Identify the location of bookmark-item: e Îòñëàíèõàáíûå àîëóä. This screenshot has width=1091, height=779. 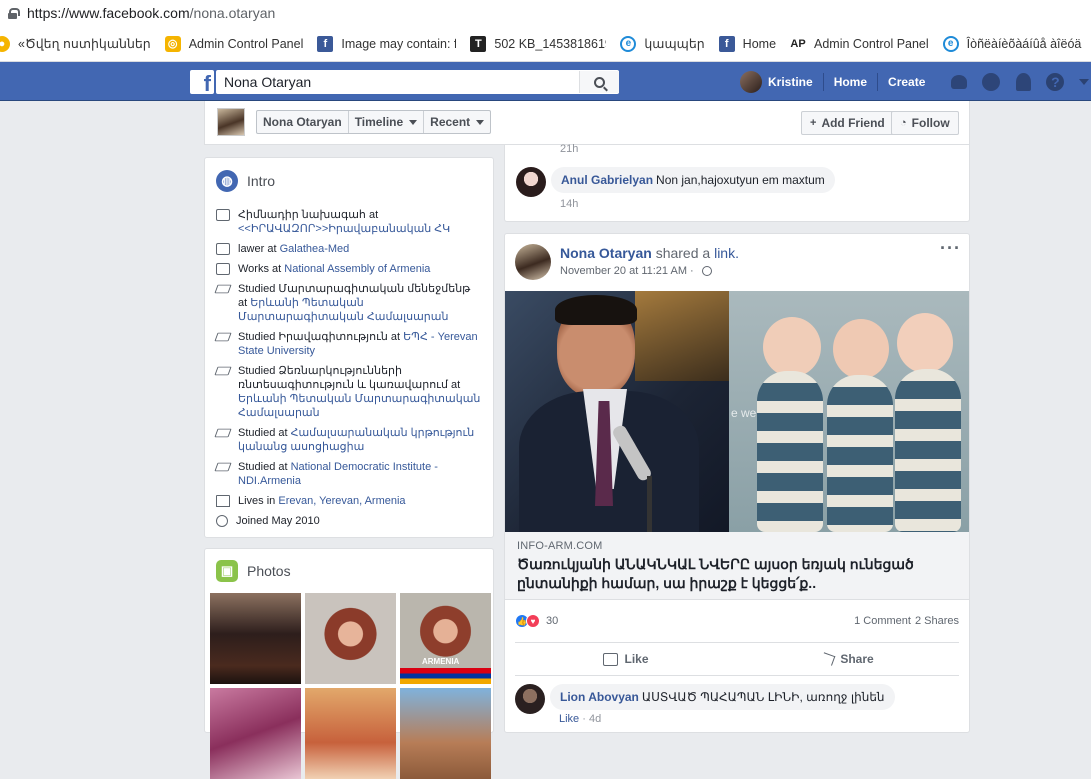
(1012, 44).